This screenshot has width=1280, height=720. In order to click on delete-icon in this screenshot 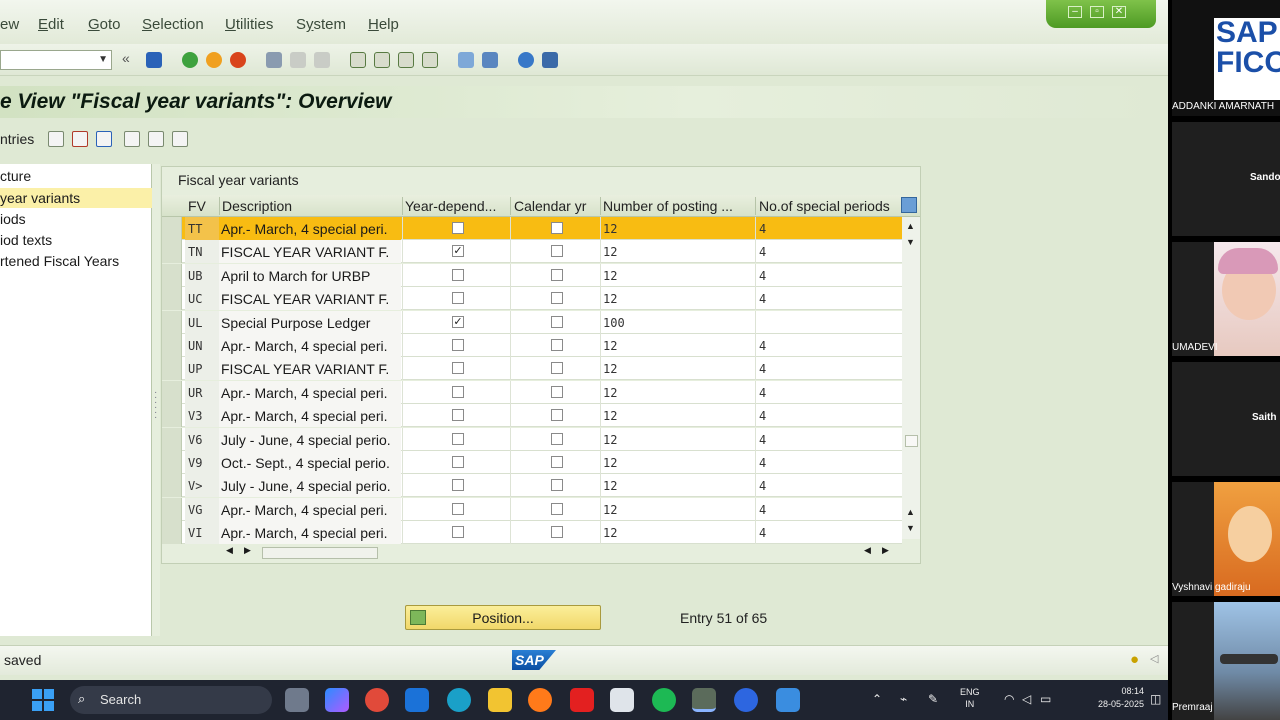, I will do `click(80, 139)`.